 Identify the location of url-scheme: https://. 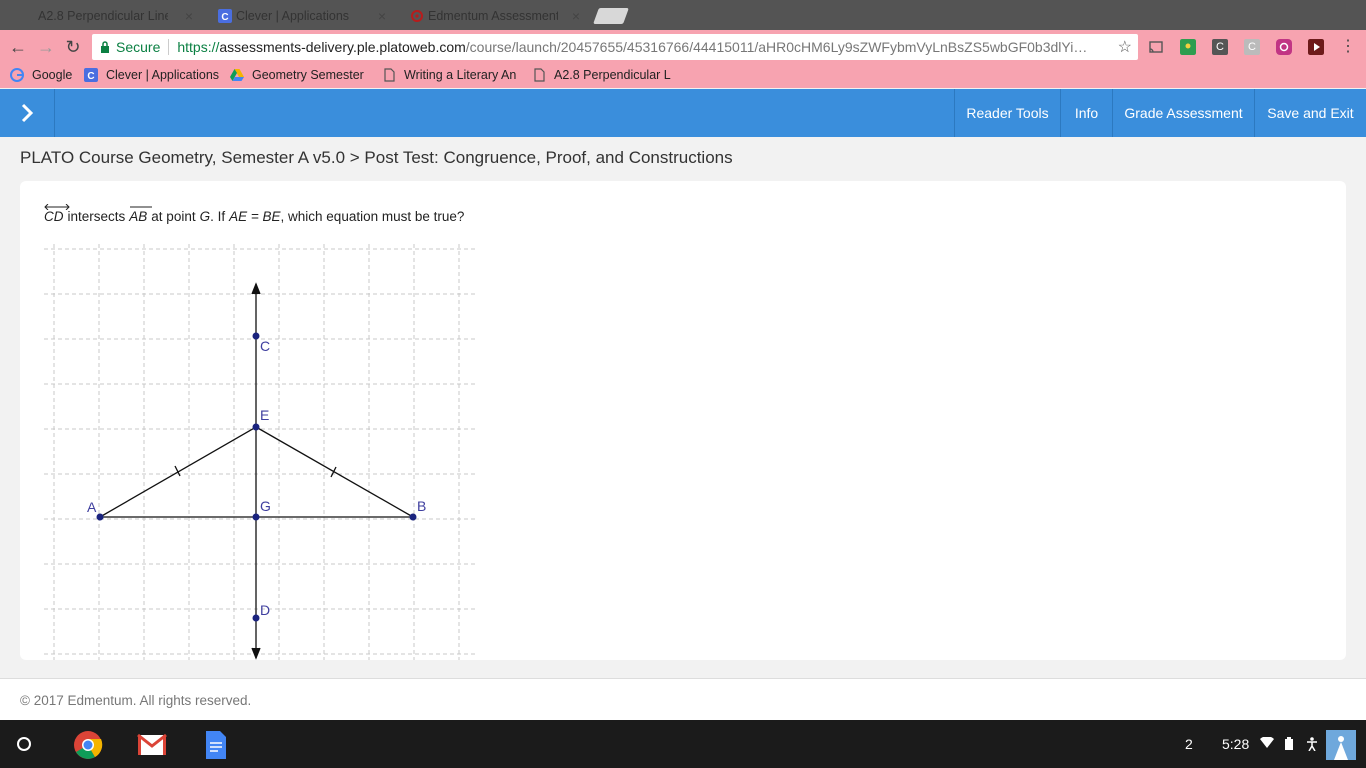
(198, 47).